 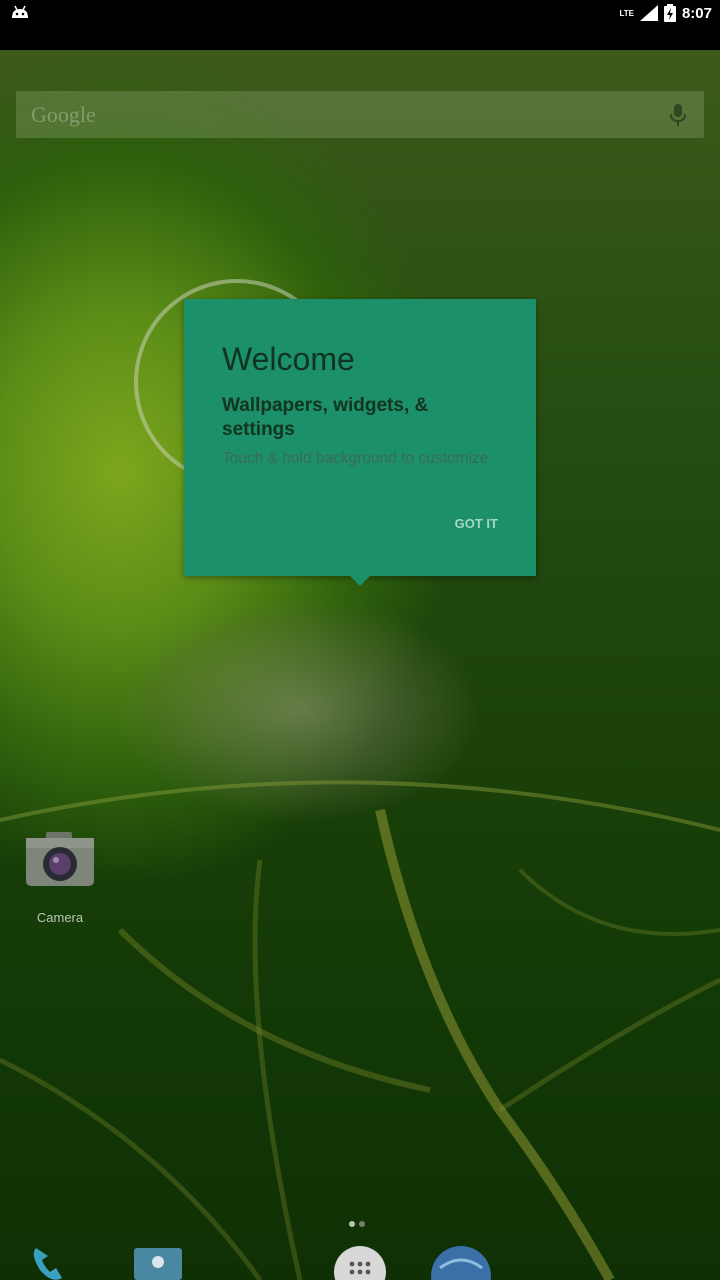 What do you see at coordinates (60, 917) in the screenshot?
I see `shortcut-label: Camera` at bounding box center [60, 917].